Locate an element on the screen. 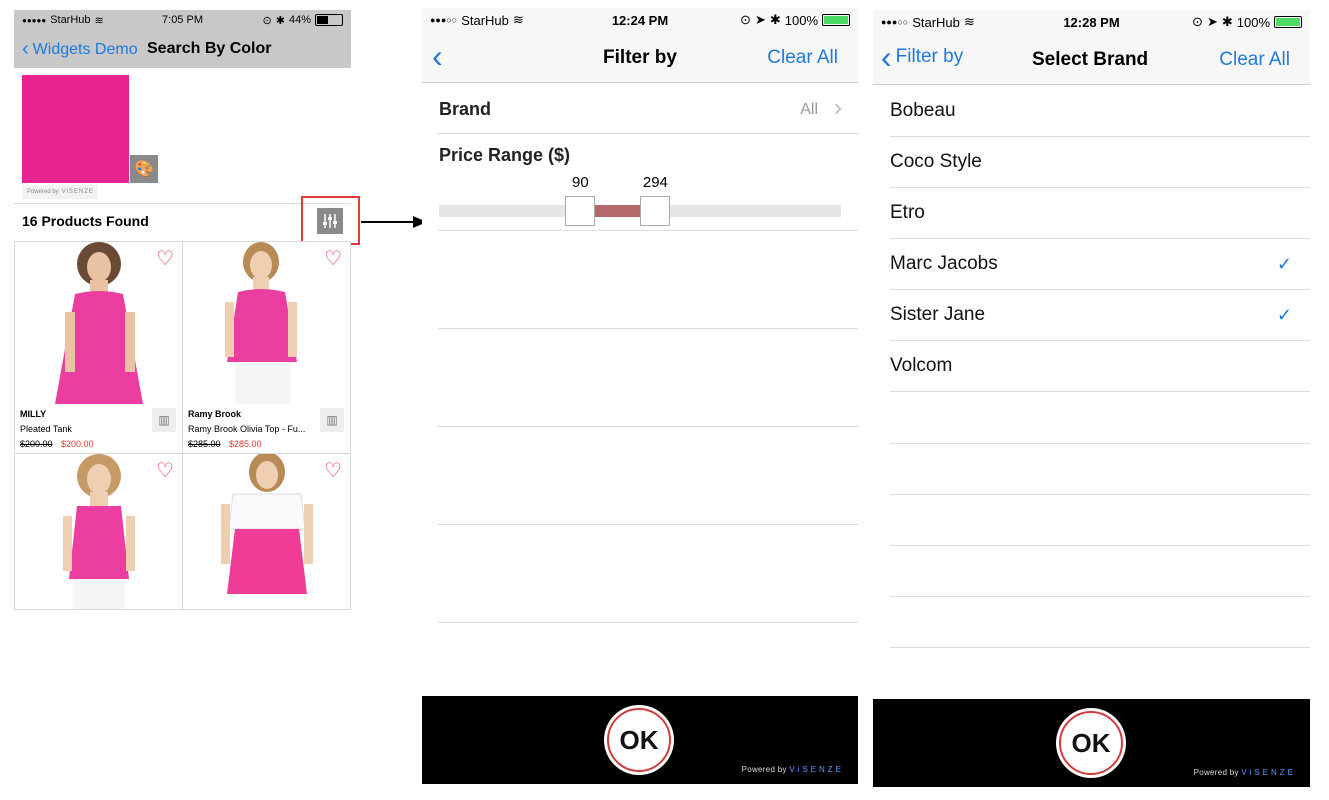 The width and height of the screenshot is (1329, 800). slider-range-fill is located at coordinates (618, 211).